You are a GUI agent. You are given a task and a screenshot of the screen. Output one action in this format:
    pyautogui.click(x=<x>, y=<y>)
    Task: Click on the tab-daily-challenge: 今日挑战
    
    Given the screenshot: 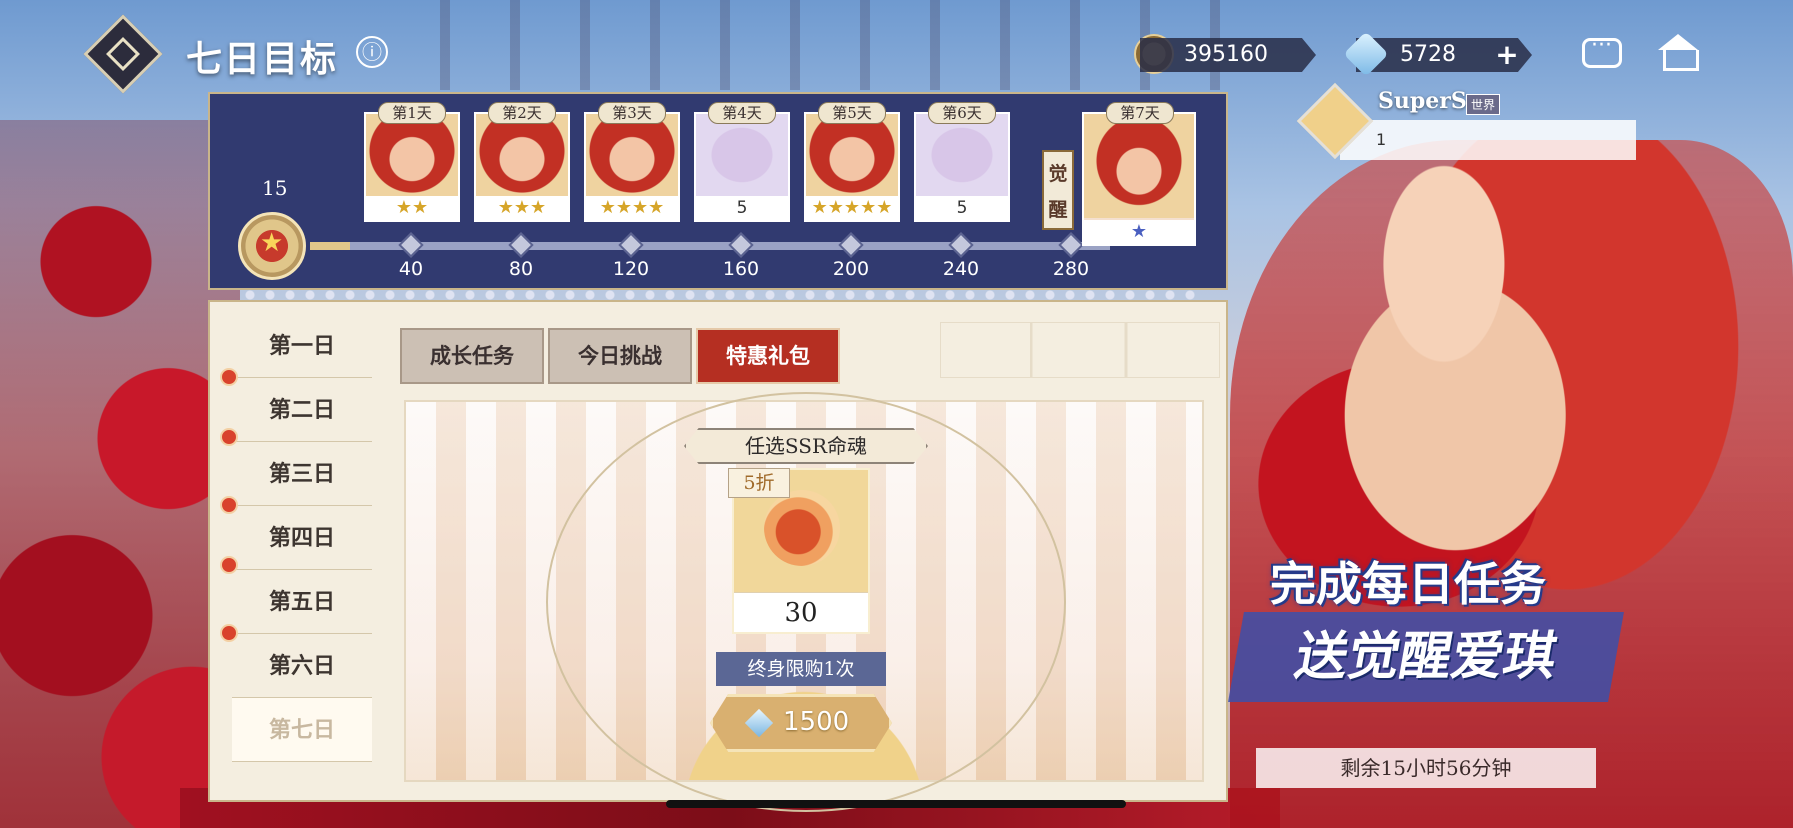 What is the action you would take?
    pyautogui.click(x=620, y=356)
    